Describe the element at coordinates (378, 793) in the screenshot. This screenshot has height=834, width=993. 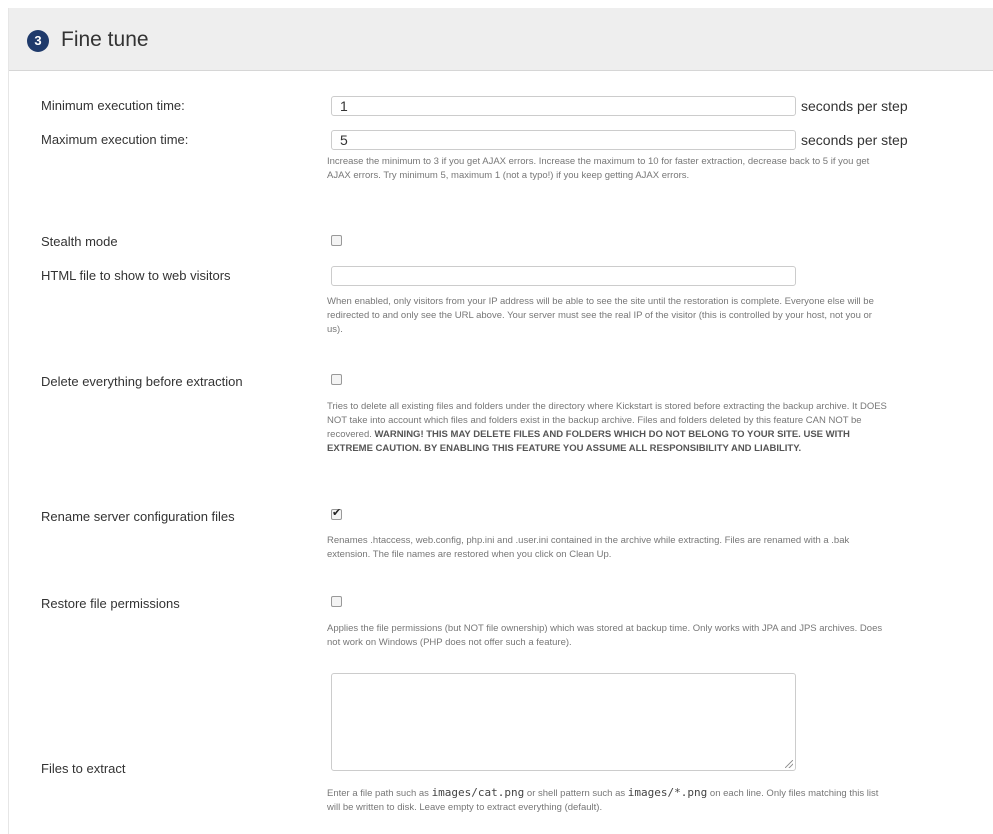
I see `files-help-part-1: Enter a file path such as` at that location.